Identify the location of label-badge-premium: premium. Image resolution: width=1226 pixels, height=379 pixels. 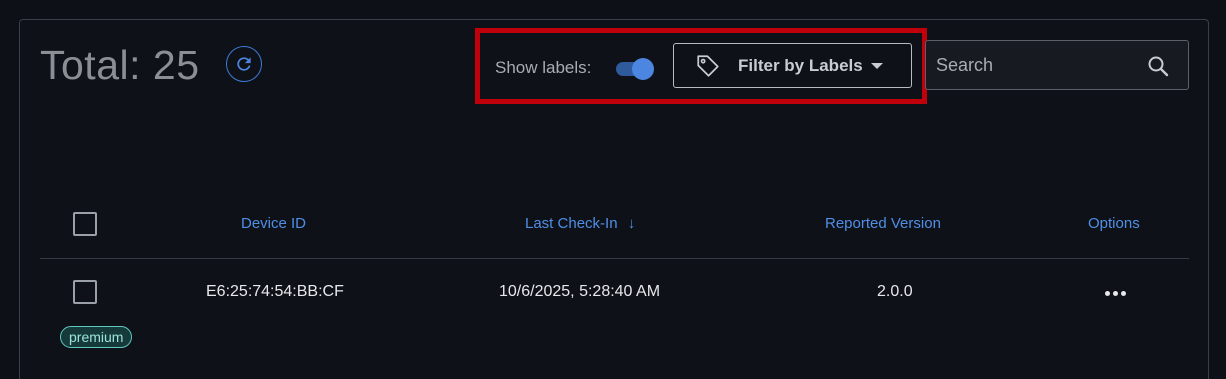
(96, 337).